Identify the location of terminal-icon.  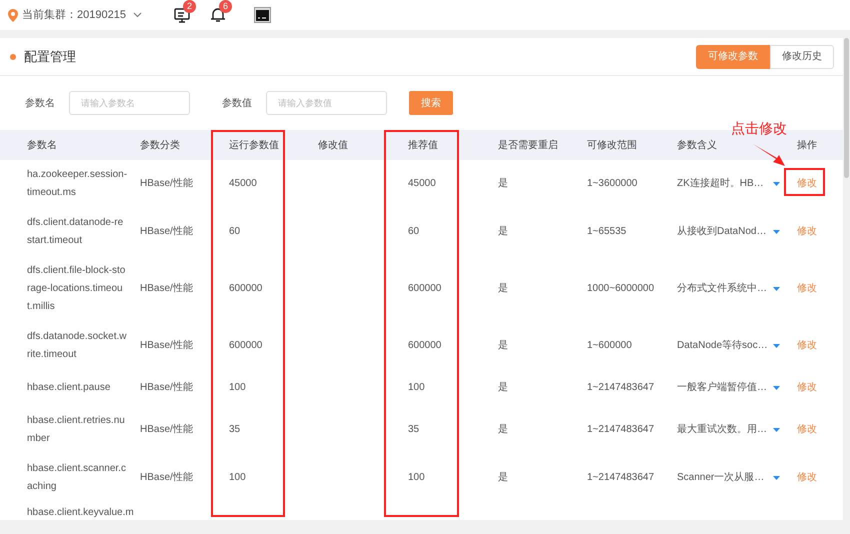
(262, 15).